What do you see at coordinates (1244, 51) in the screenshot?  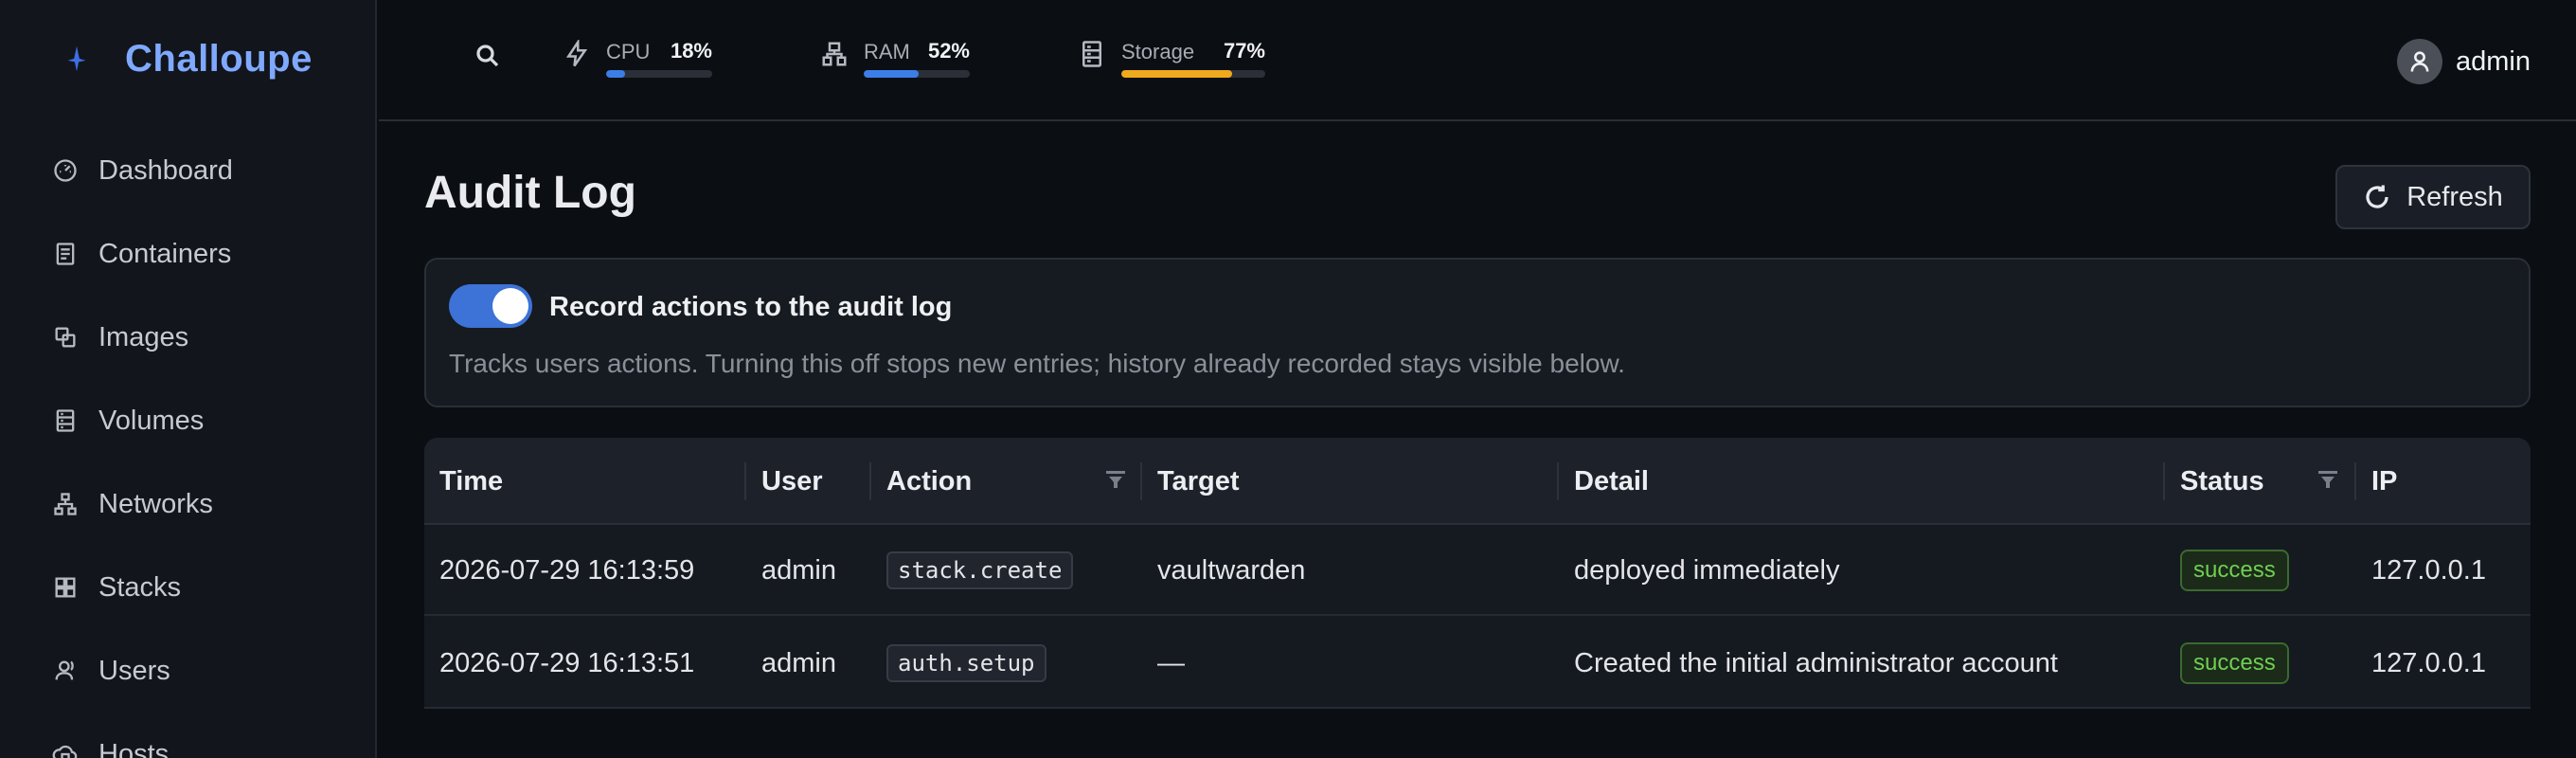 I see `metric-value: 77%` at bounding box center [1244, 51].